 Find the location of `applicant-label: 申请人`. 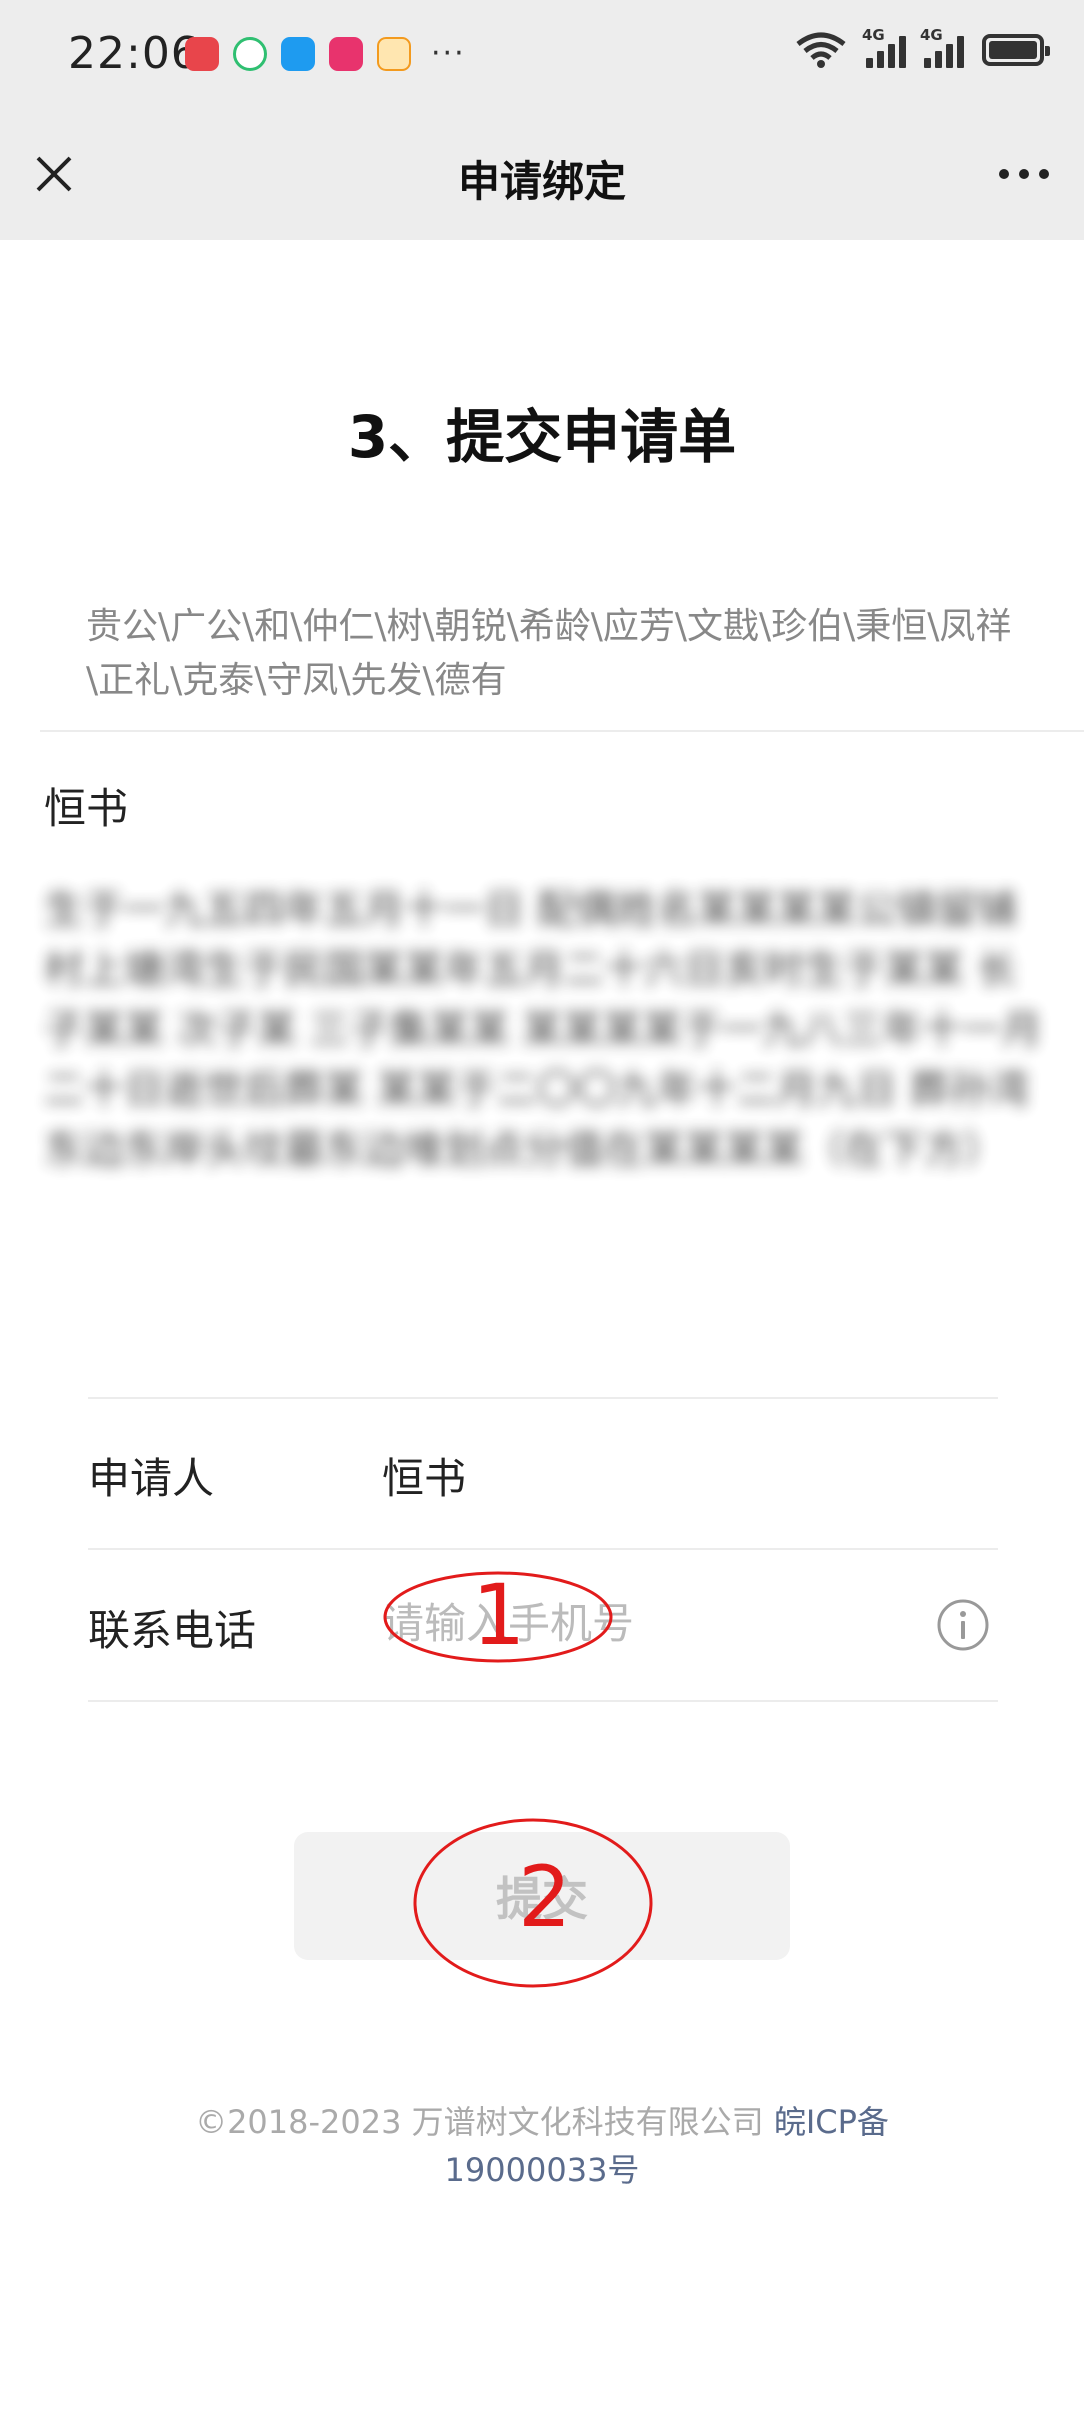

applicant-label: 申请人 is located at coordinates (151, 1478).